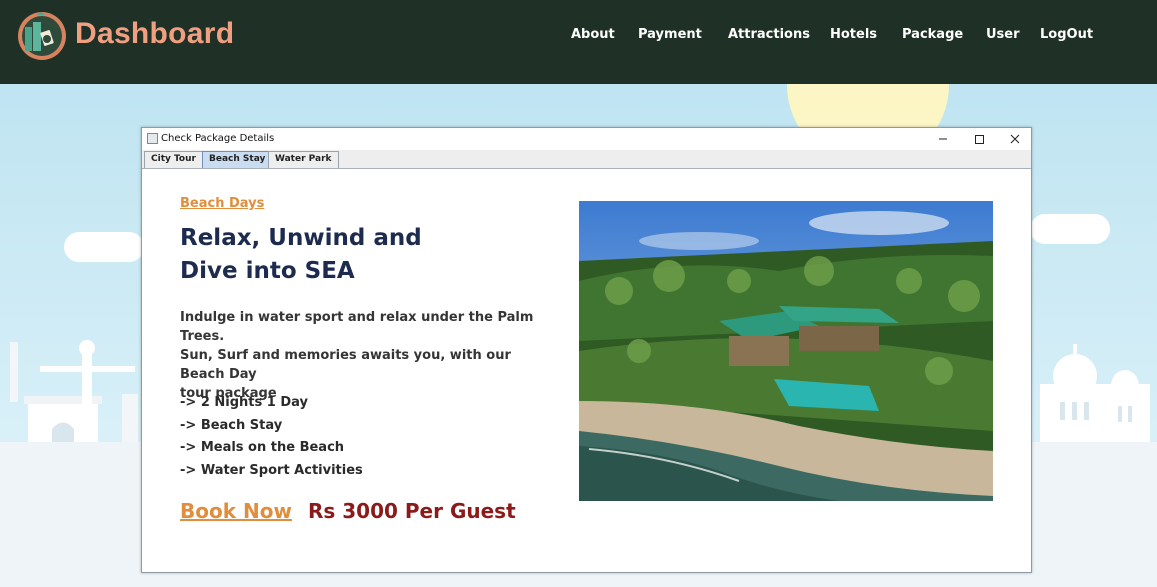  Describe the element at coordinates (173, 159) in the screenshot. I see `tab-city-tour: City Tour` at that location.